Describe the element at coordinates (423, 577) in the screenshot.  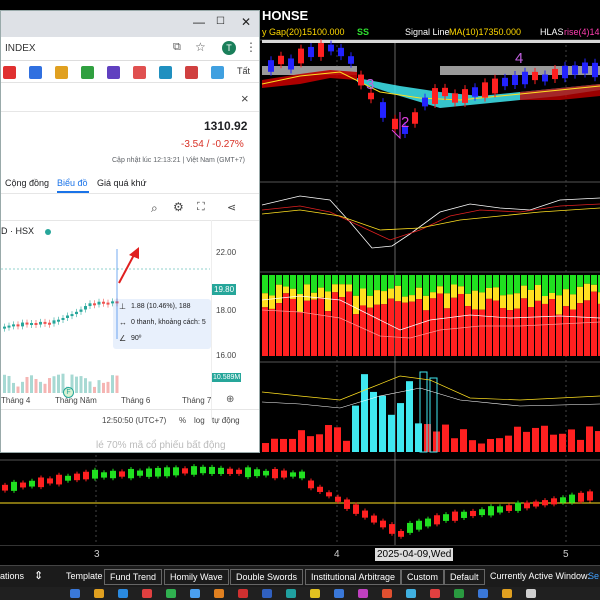
I see `custom-button: Custom` at that location.